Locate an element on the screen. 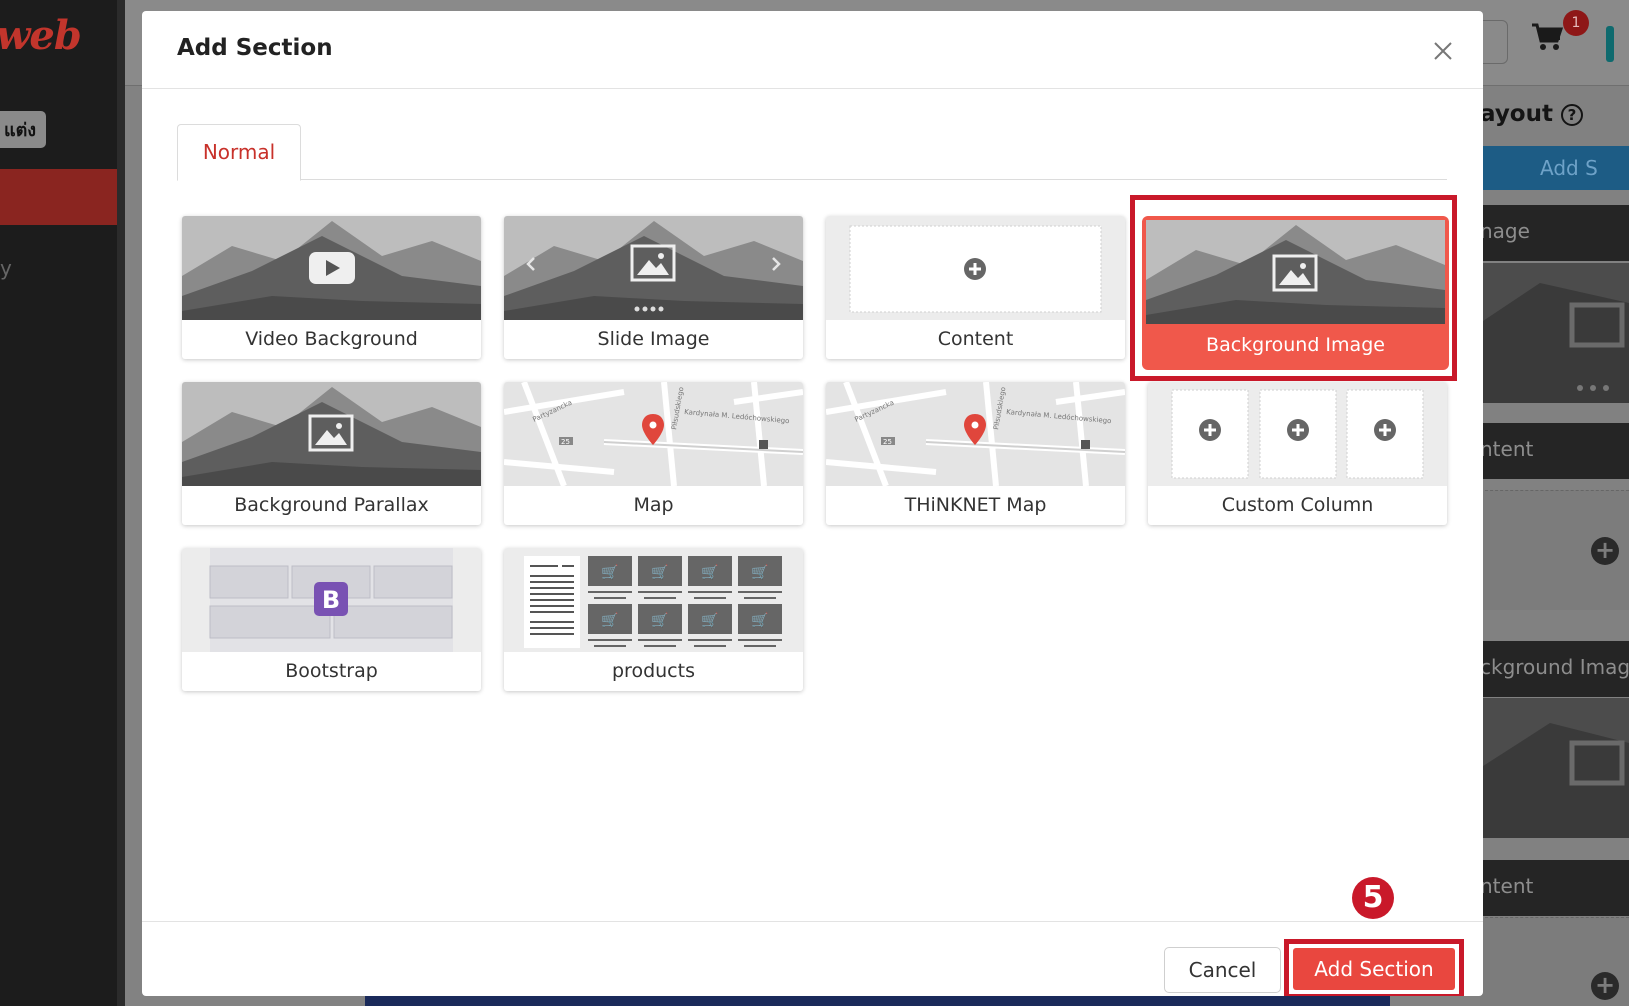  layout-row-label: nage is located at coordinates (1505, 231).